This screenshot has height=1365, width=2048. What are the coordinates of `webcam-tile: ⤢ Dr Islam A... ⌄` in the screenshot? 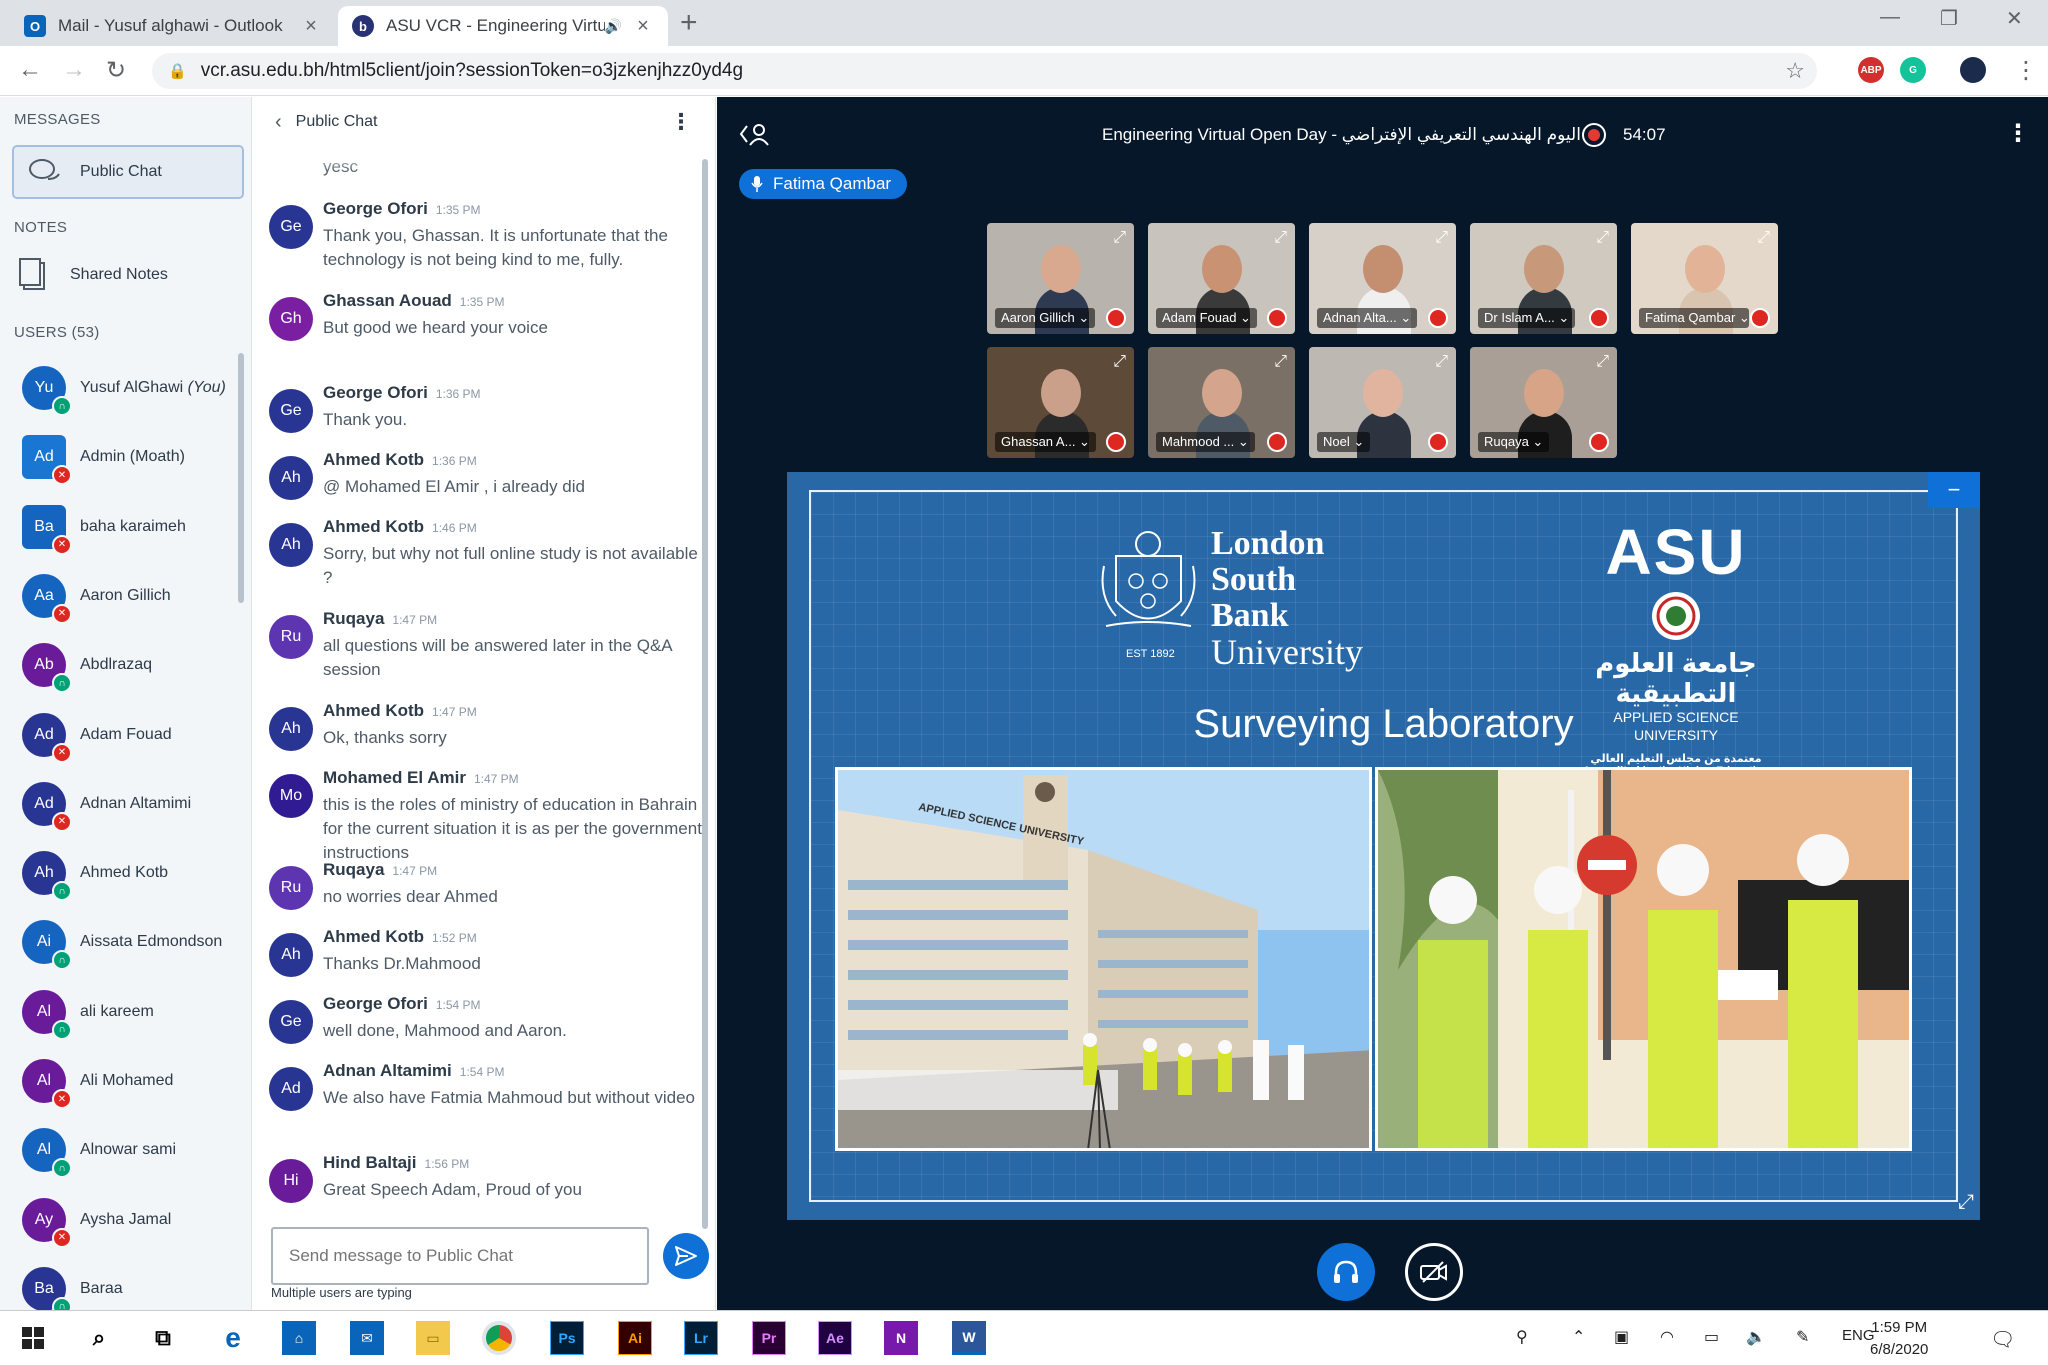 It's located at (1543, 278).